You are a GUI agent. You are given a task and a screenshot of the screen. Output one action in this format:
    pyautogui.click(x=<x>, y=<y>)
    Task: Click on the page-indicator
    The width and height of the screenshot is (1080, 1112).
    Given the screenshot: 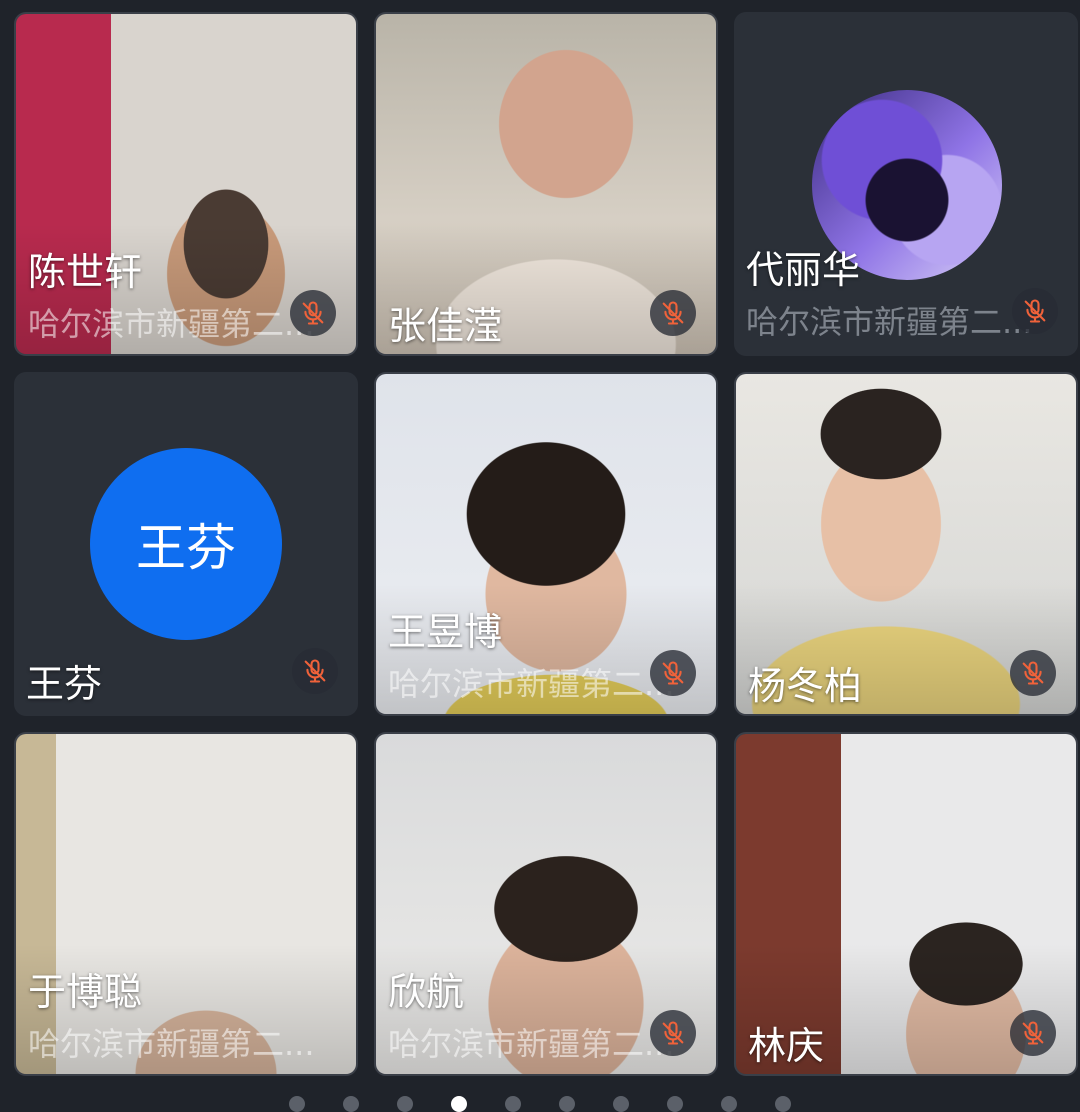 What is the action you would take?
    pyautogui.click(x=540, y=1104)
    